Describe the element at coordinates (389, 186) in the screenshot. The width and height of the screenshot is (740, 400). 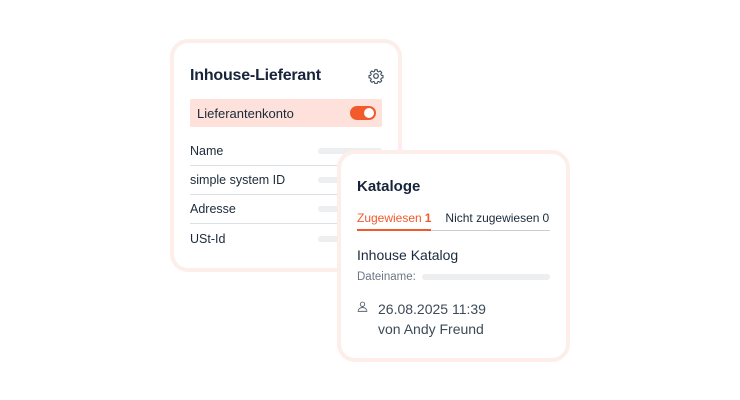
I see `catalog-card-title: Kataloge` at that location.